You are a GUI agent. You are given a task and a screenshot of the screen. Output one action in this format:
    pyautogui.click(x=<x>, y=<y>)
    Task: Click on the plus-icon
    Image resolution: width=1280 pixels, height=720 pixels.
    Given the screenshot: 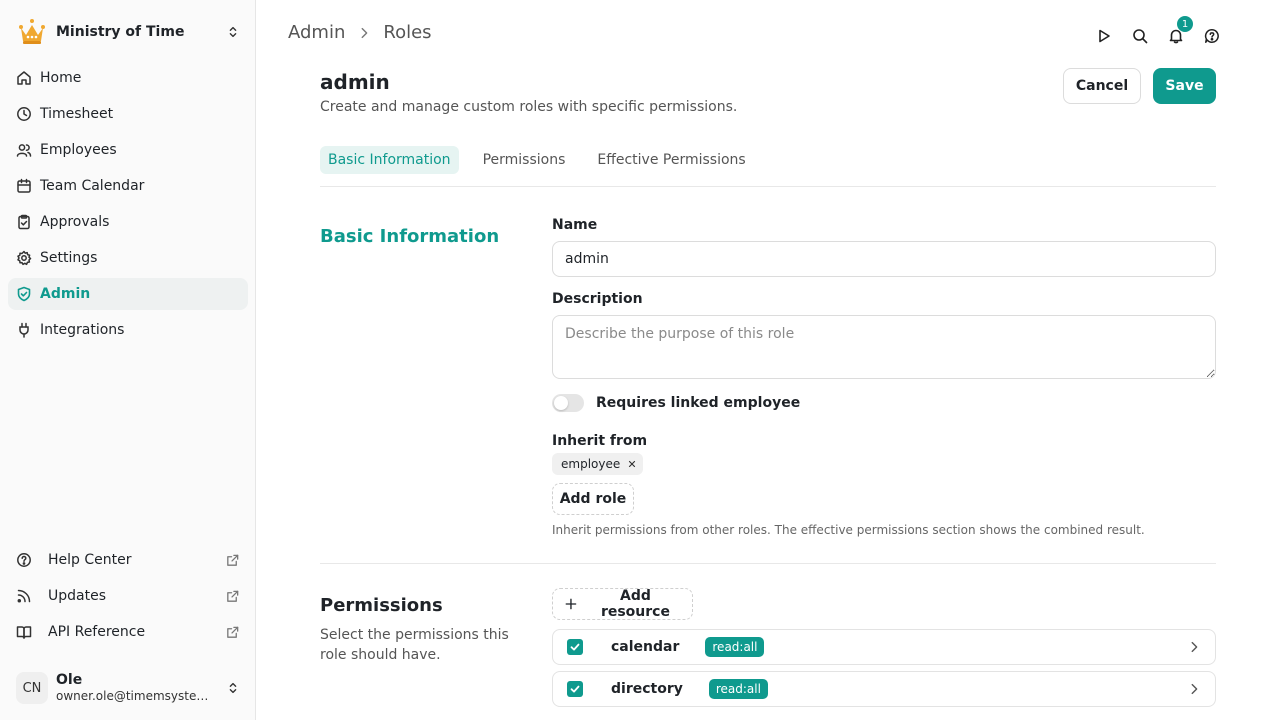 What is the action you would take?
    pyautogui.click(x=571, y=604)
    